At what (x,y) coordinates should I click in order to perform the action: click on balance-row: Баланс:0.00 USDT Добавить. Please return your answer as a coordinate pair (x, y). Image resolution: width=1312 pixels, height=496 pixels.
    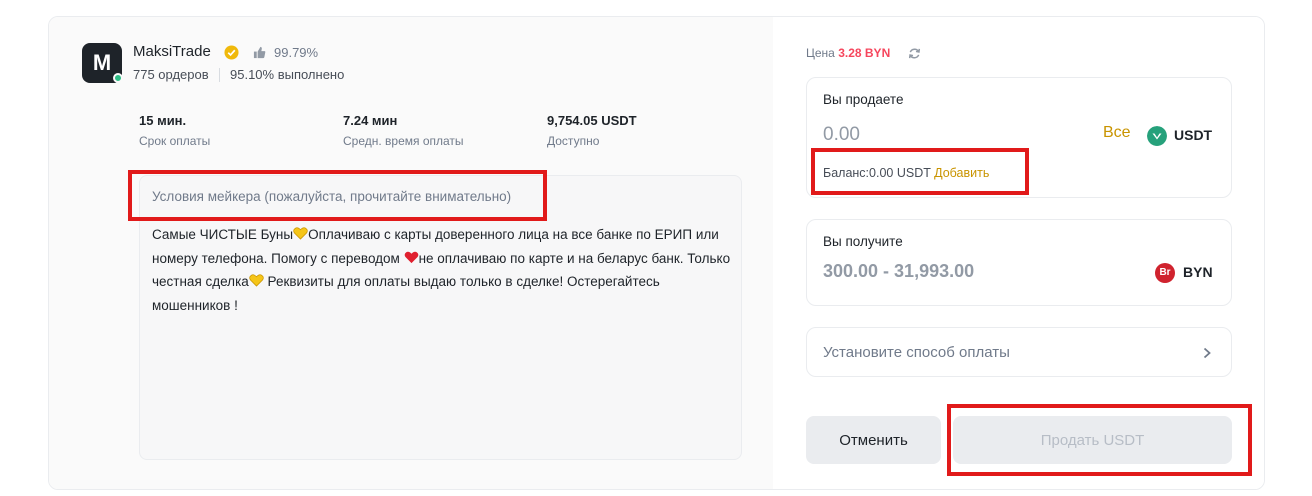
    Looking at the image, I should click on (906, 173).